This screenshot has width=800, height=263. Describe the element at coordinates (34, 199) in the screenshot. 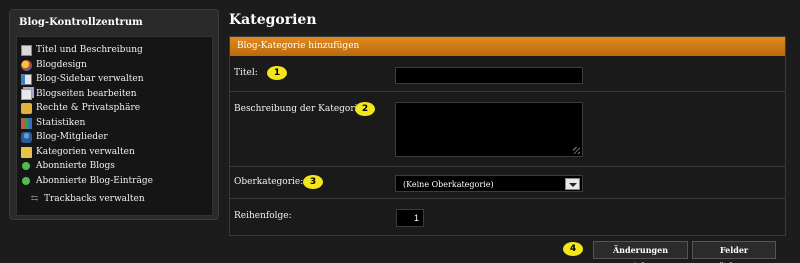

I see `trackback-icon: ⇆` at that location.